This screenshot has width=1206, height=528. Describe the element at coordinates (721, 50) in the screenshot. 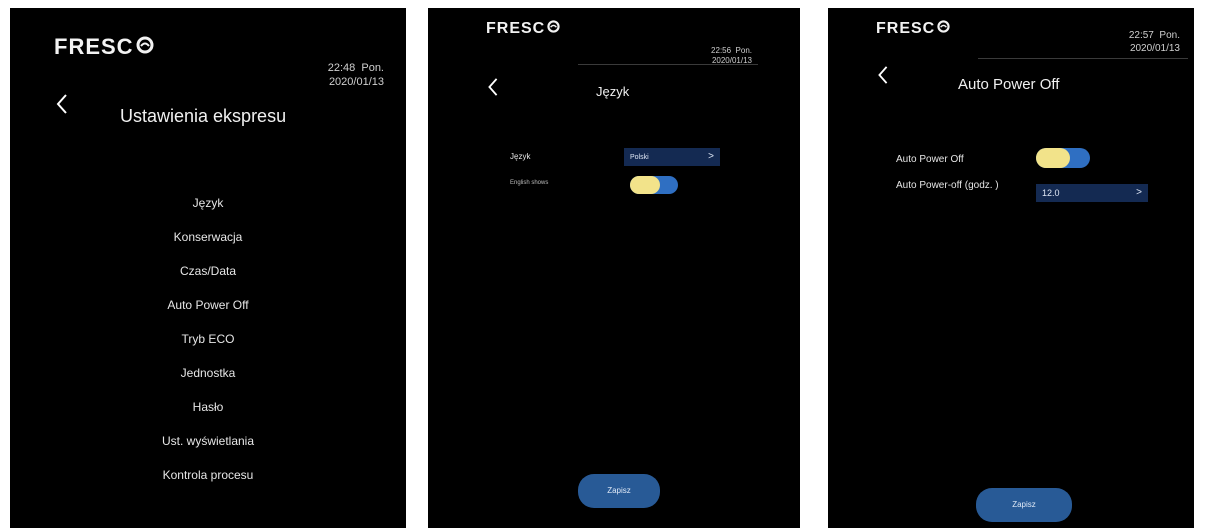

I see `time: 22:56` at that location.